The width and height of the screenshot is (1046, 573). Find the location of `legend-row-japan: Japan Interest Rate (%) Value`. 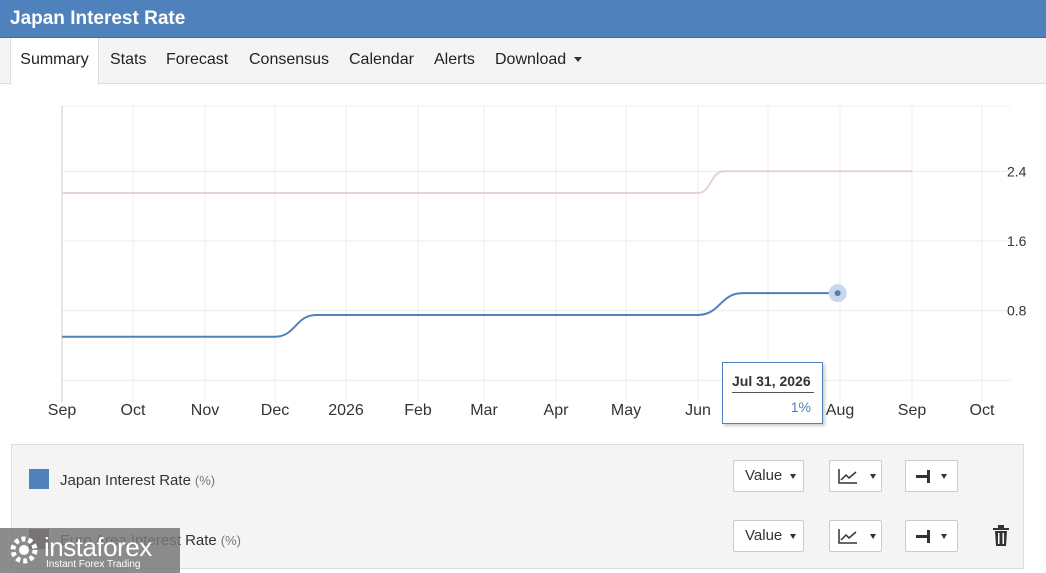

legend-row-japan: Japan Interest Rate (%) Value is located at coordinates (517, 478).